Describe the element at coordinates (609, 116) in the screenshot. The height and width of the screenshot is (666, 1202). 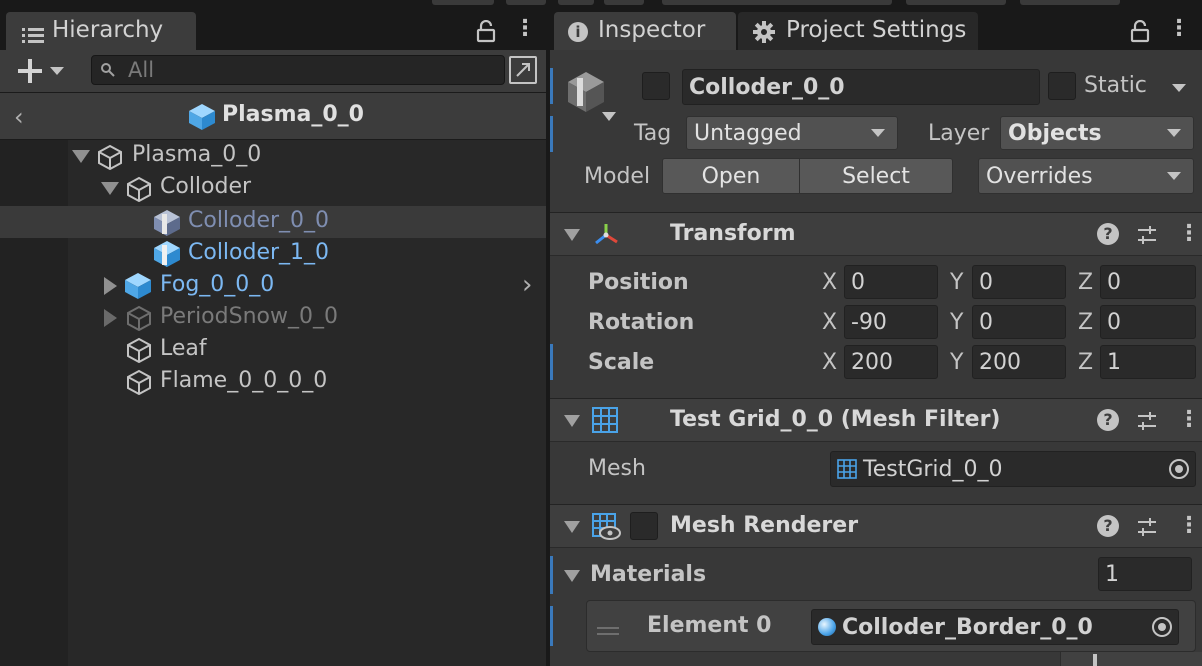
I see `icon-dropdown-arrow-icon` at that location.